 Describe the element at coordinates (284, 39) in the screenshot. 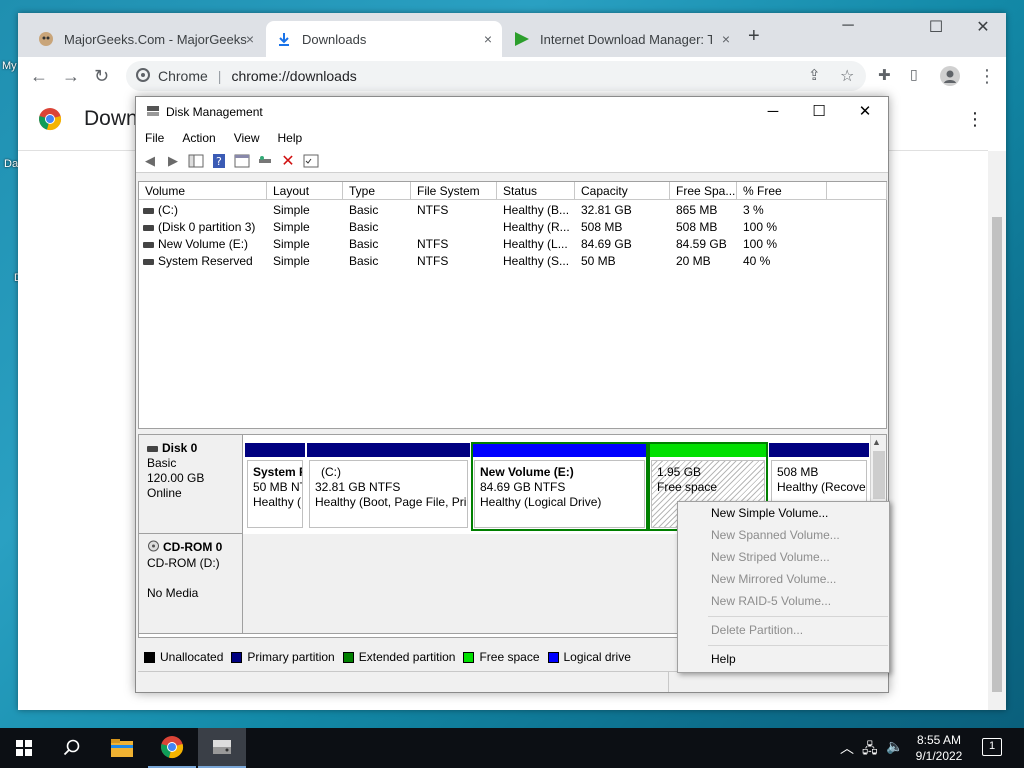

I see `download-icon` at that location.